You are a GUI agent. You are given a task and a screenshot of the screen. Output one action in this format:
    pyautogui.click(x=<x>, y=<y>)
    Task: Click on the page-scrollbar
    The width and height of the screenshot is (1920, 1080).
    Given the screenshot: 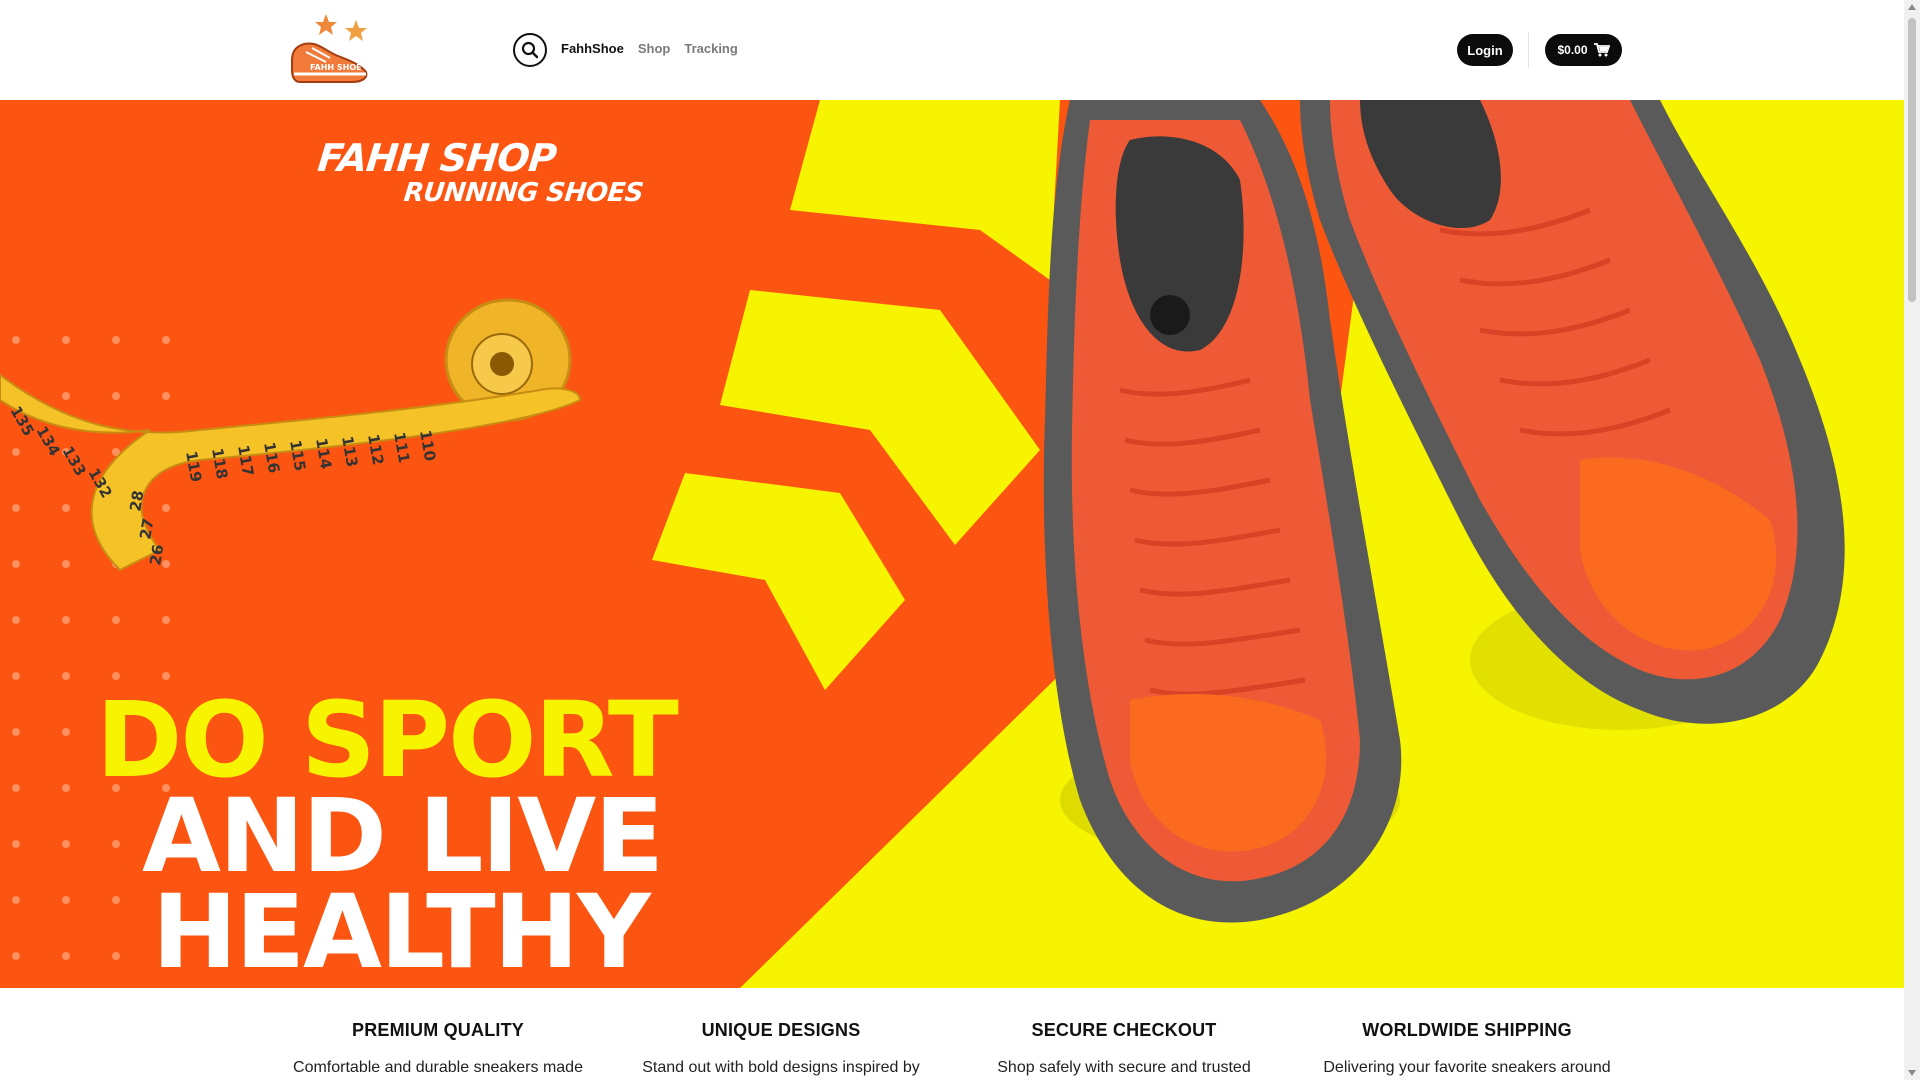 What is the action you would take?
    pyautogui.click(x=1912, y=540)
    